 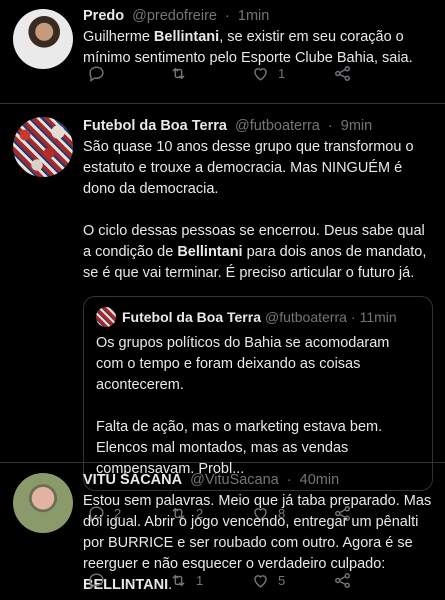 I want to click on timestamp: 9min, so click(x=356, y=126).